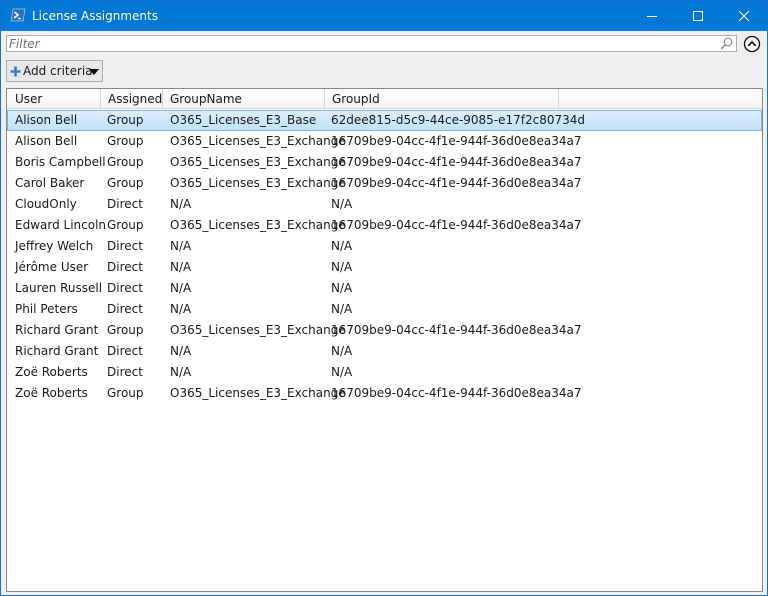 Image resolution: width=768 pixels, height=596 pixels. What do you see at coordinates (18, 15) in the screenshot?
I see `powershell-icon` at bounding box center [18, 15].